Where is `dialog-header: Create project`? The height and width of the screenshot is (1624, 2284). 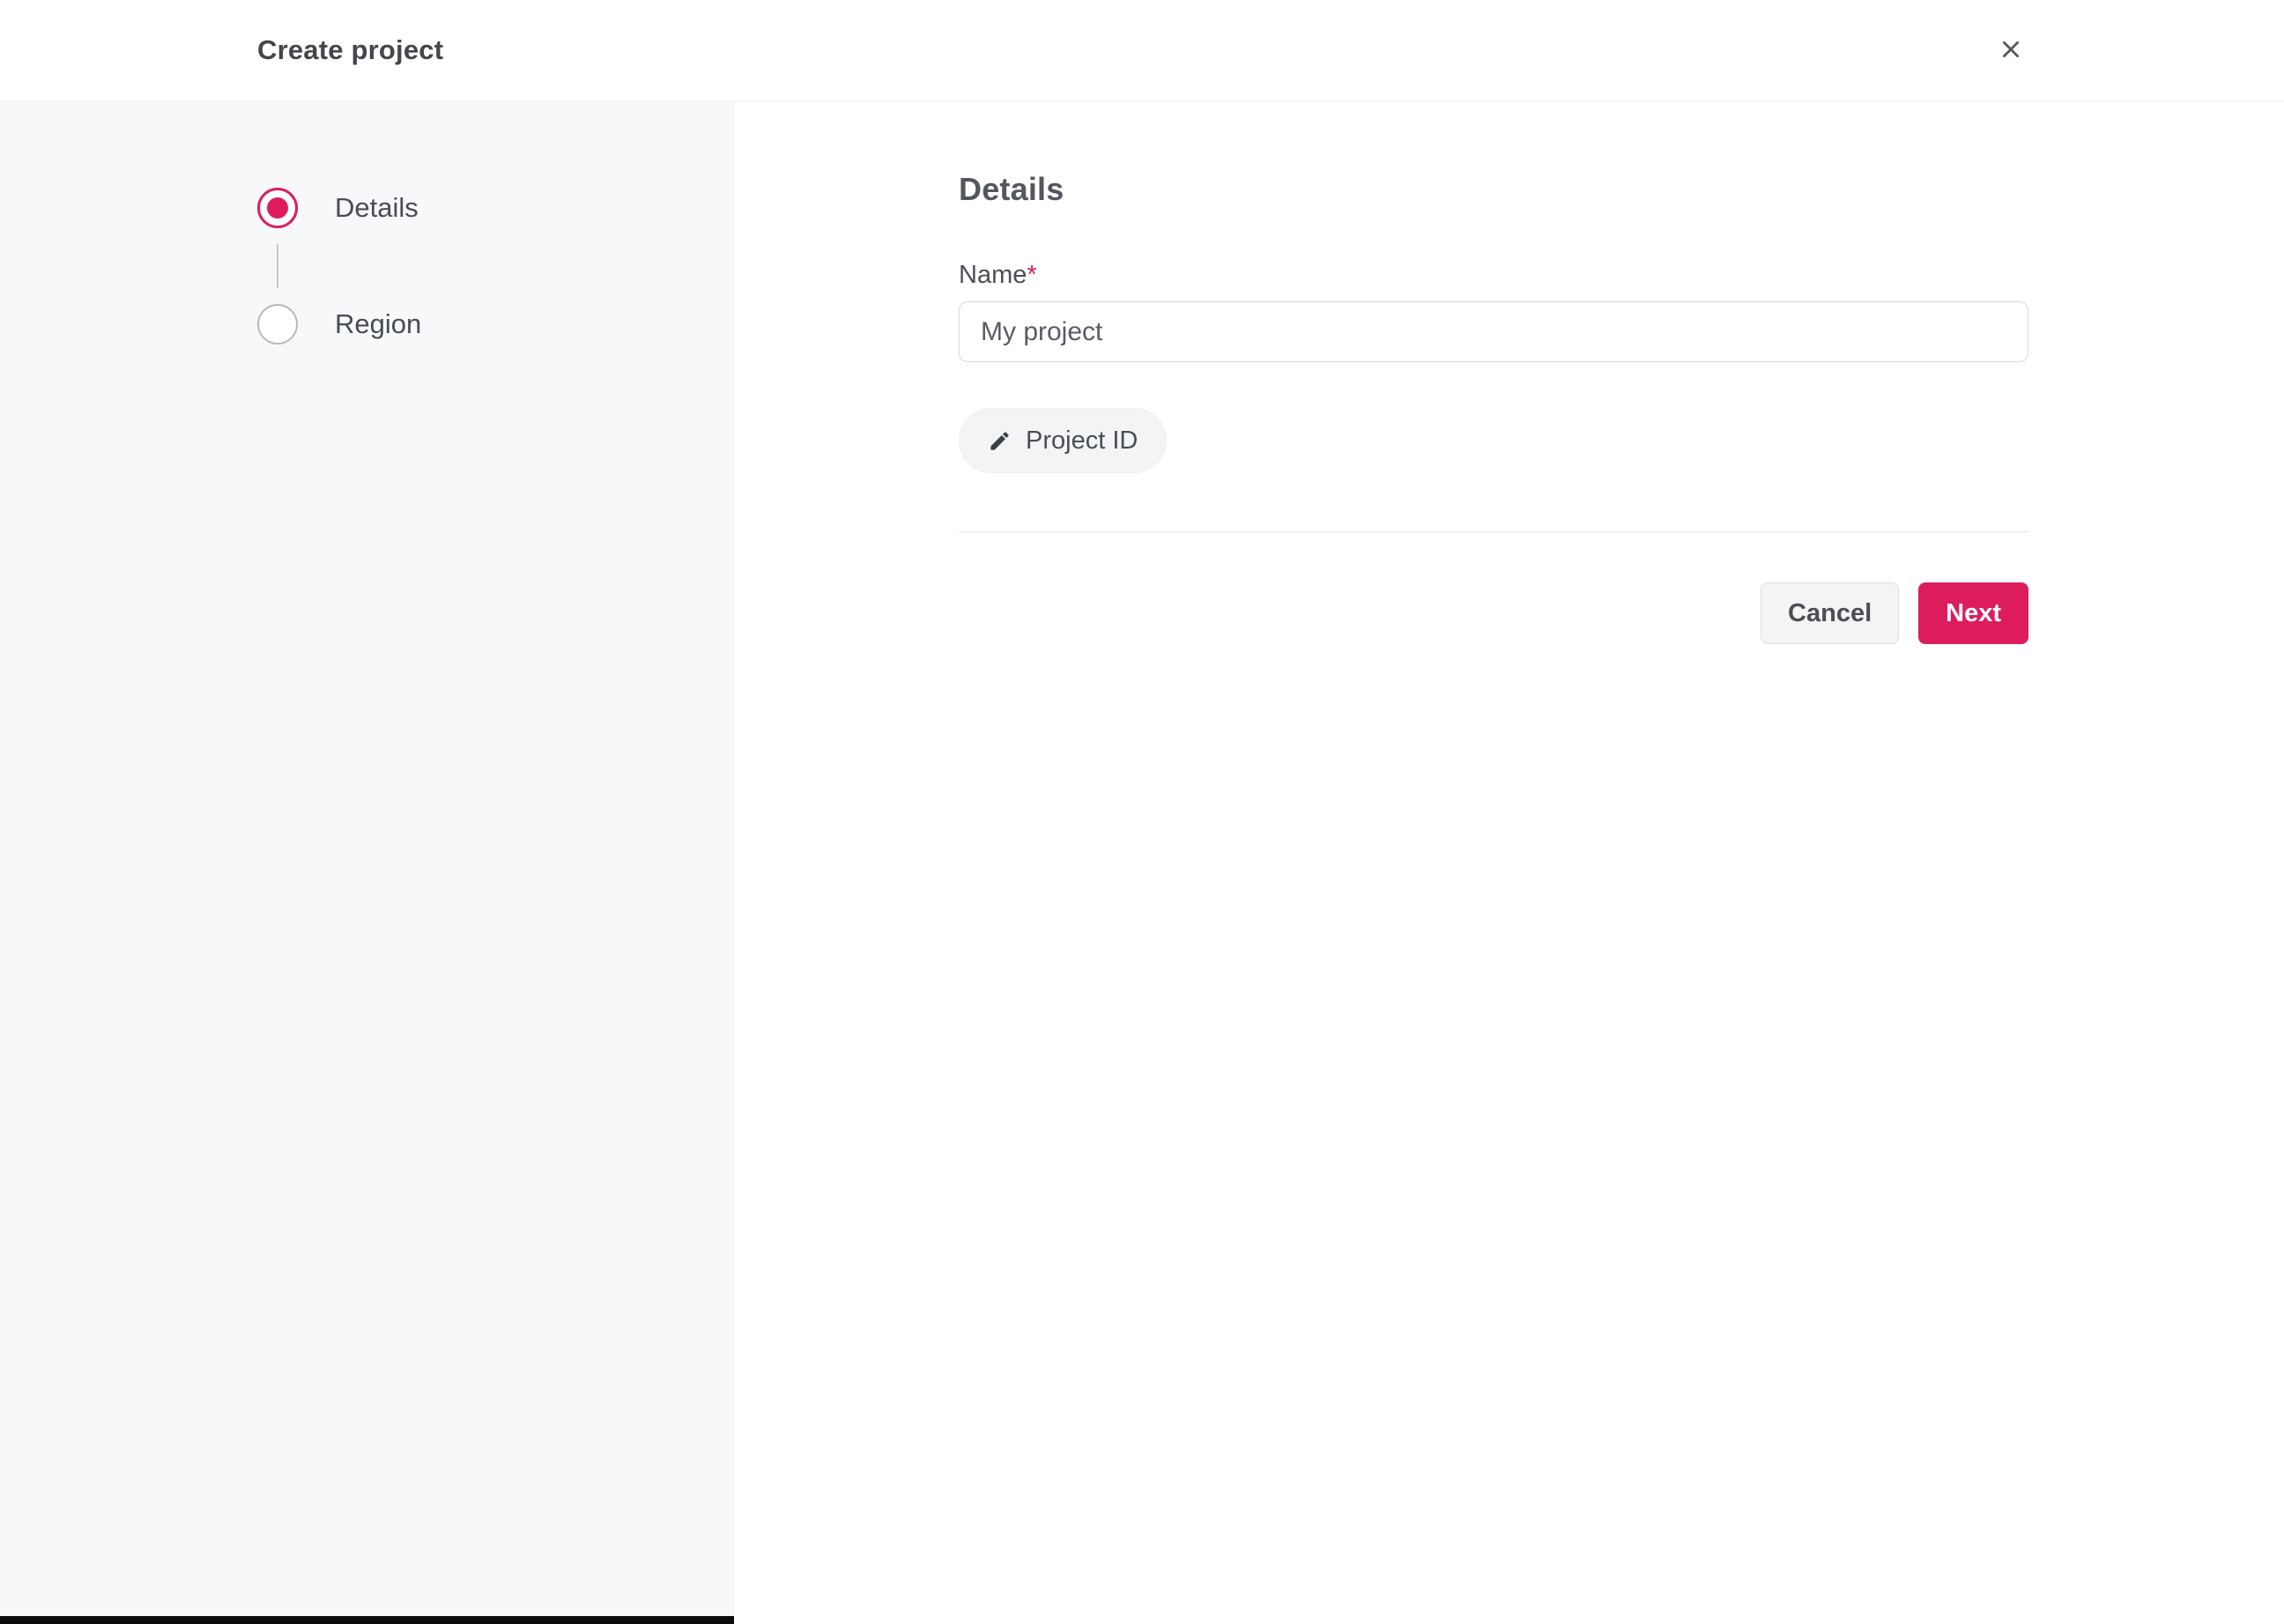
dialog-header: Create project is located at coordinates (1142, 50).